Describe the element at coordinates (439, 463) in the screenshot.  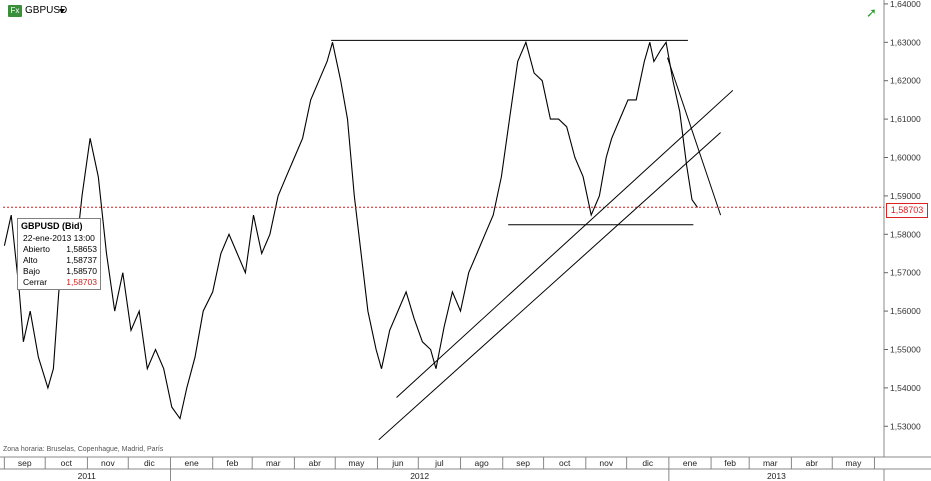
I see `x-tick-label: jul` at that location.